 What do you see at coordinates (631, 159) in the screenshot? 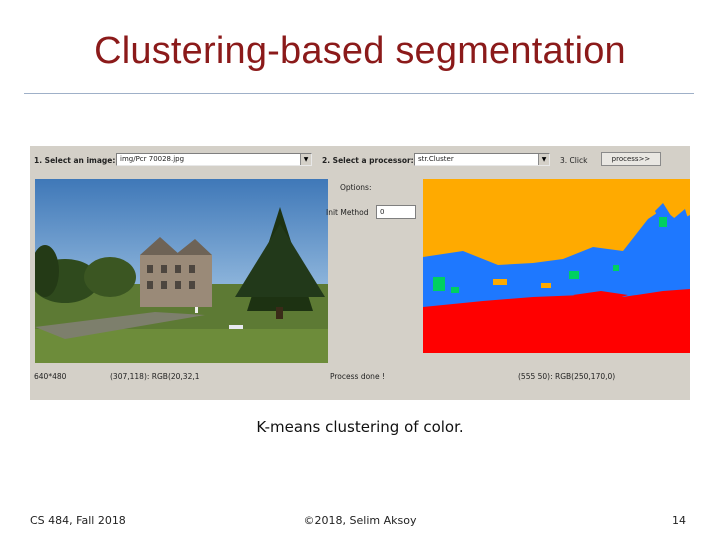
I see `process-button: process>>` at bounding box center [631, 159].